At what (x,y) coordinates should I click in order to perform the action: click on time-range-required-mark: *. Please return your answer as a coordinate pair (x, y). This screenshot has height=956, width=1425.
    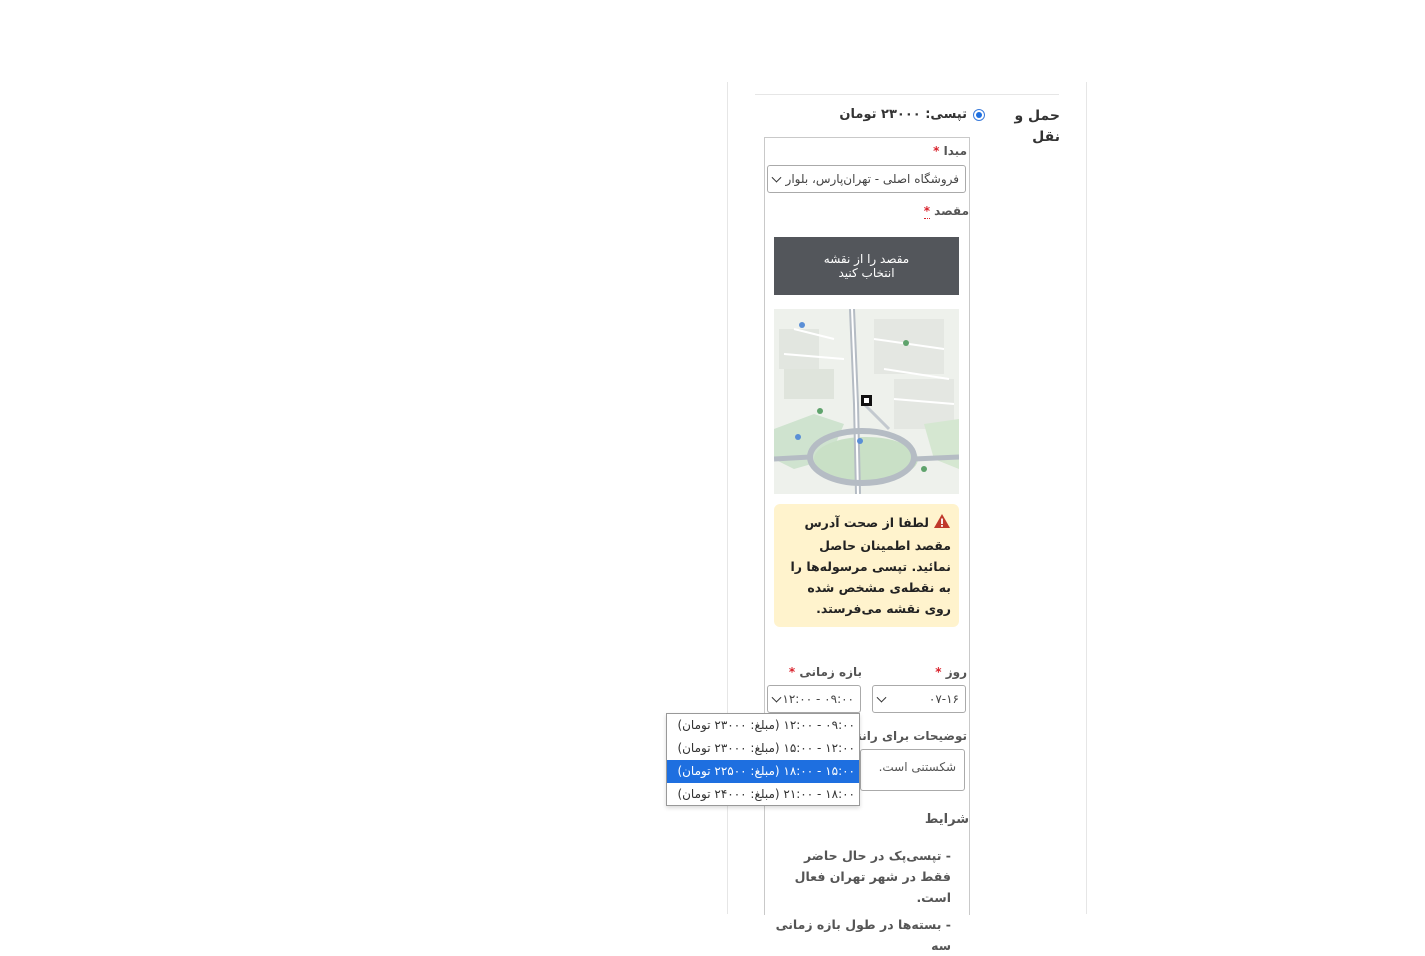
    Looking at the image, I should click on (792, 672).